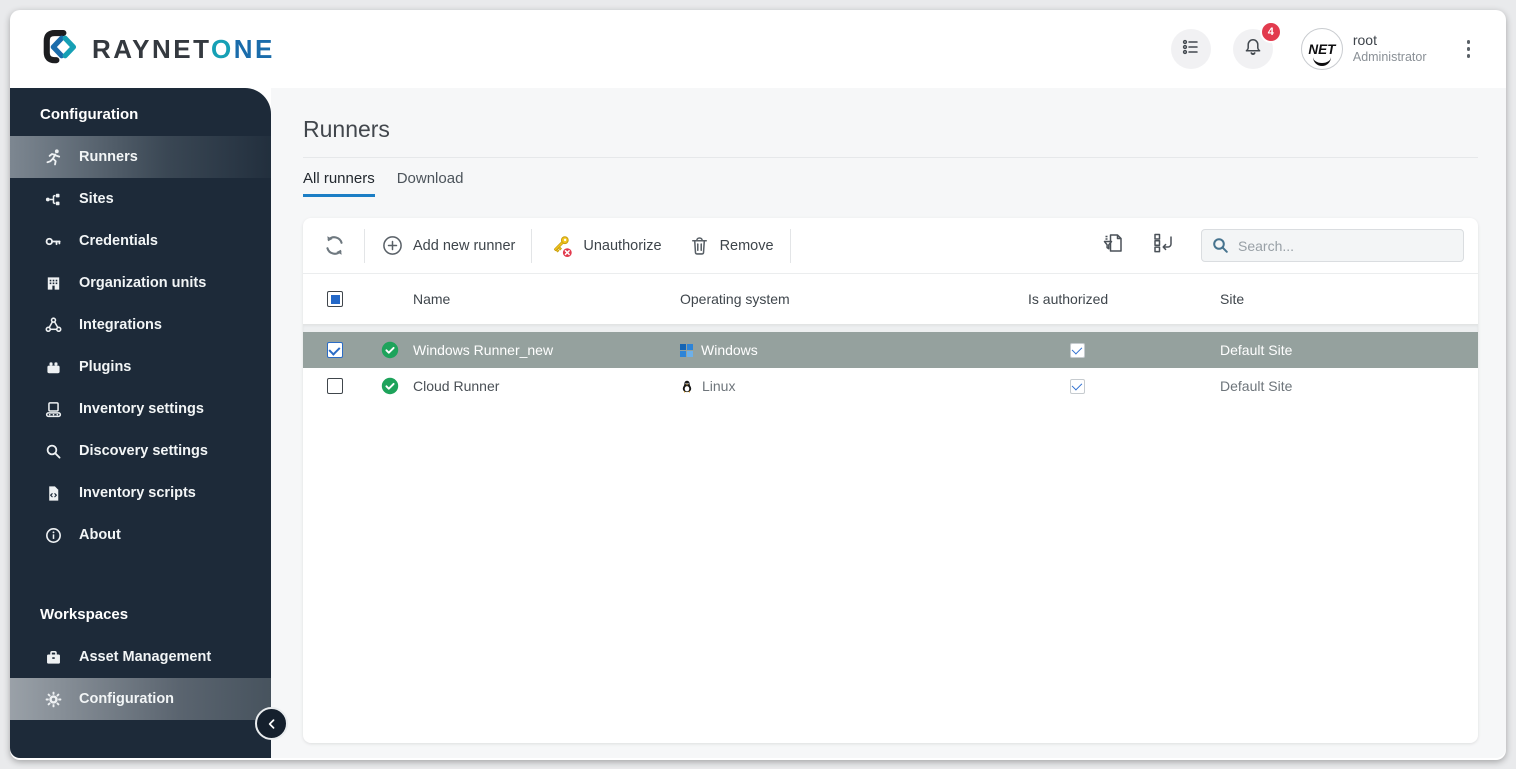 The image size is (1516, 769). What do you see at coordinates (53, 367) in the screenshot?
I see `plugin-icon` at bounding box center [53, 367].